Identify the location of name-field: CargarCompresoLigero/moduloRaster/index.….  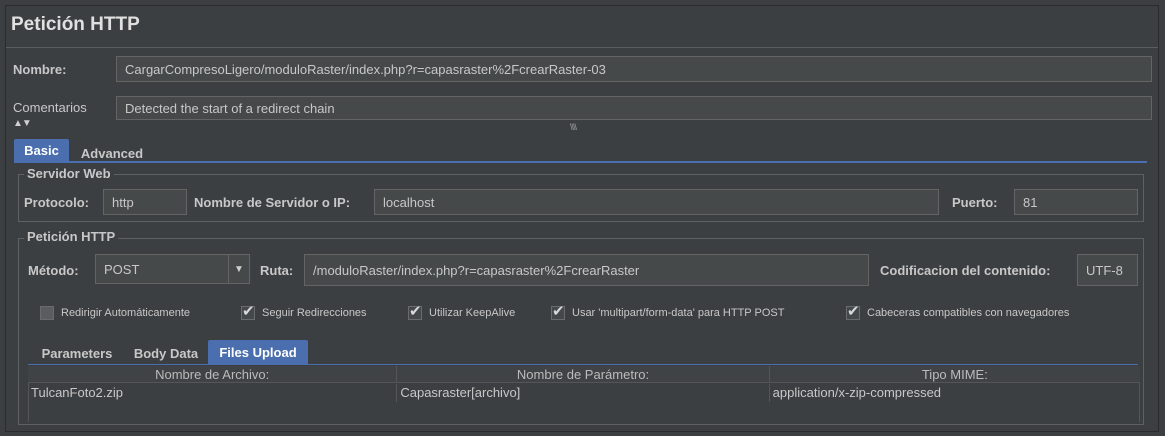
(634, 69).